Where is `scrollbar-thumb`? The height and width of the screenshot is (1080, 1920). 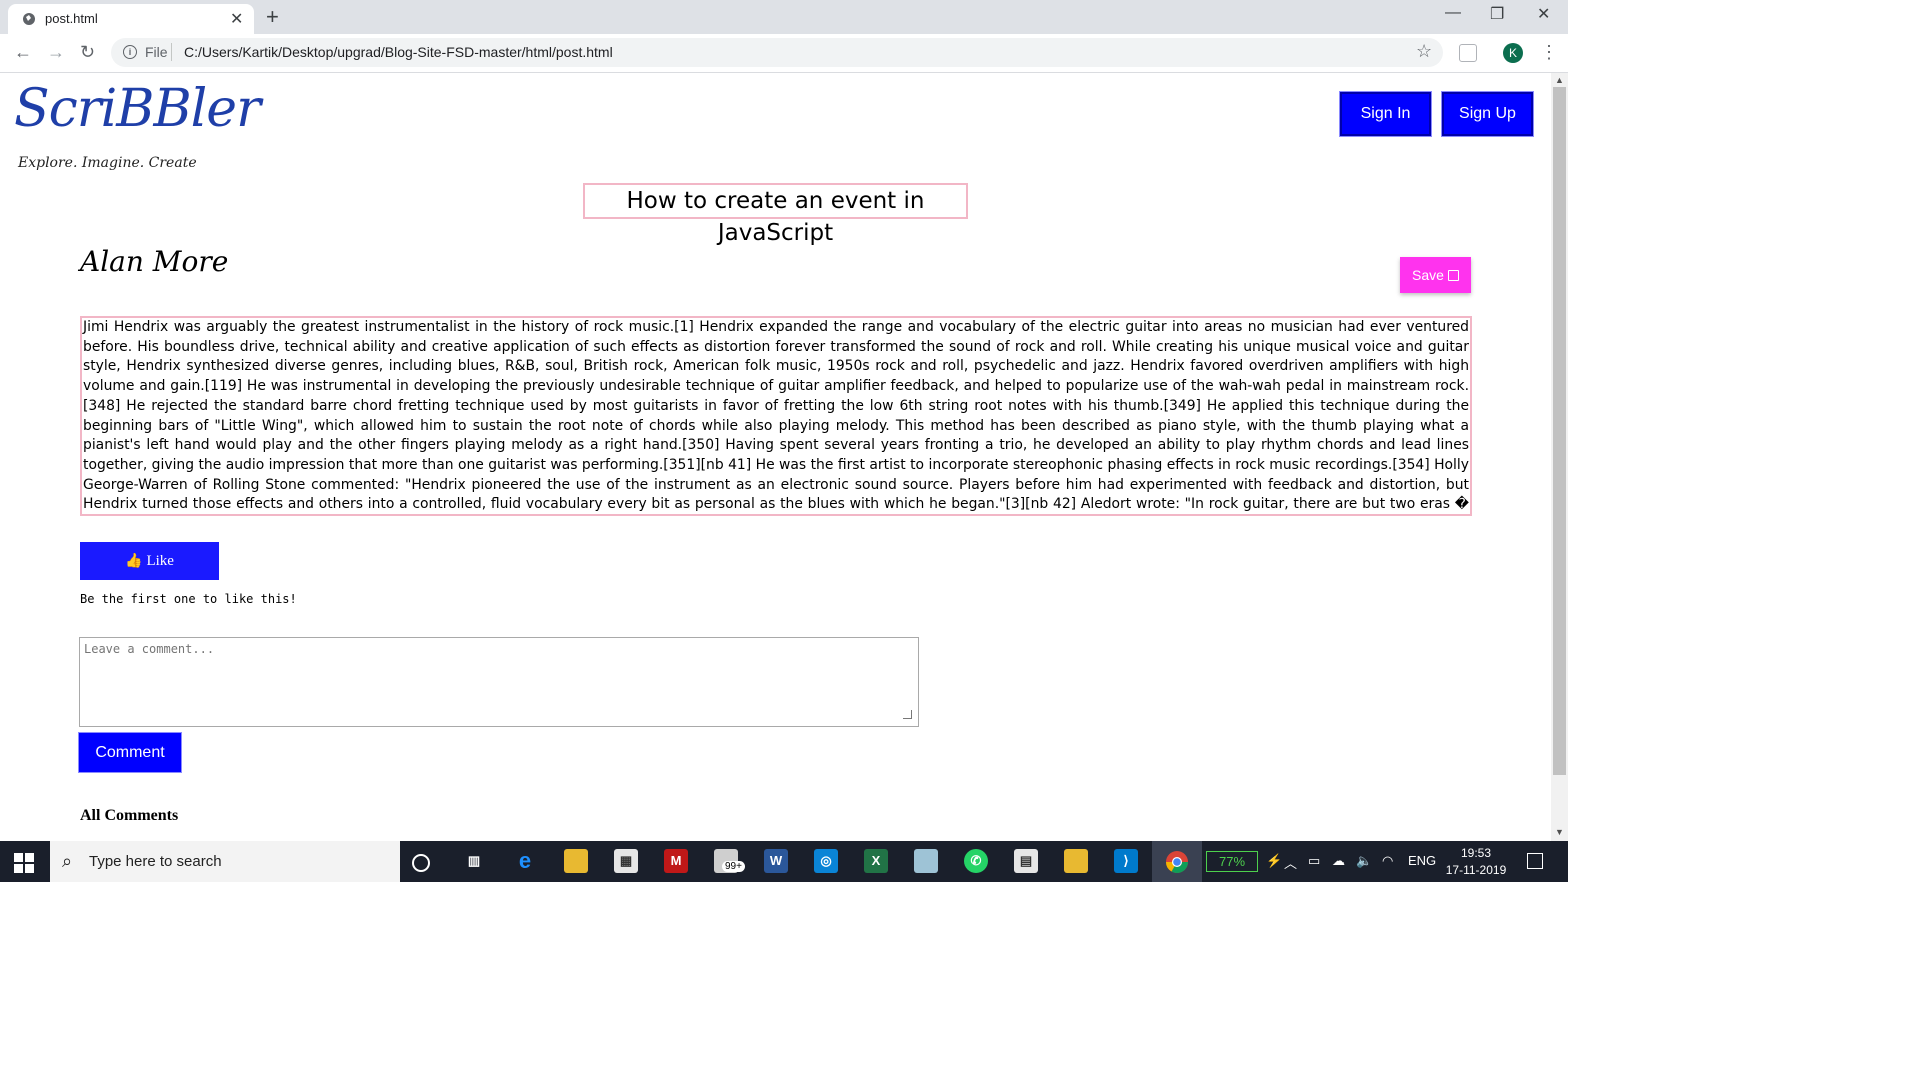
scrollbar-thumb is located at coordinates (1559, 431).